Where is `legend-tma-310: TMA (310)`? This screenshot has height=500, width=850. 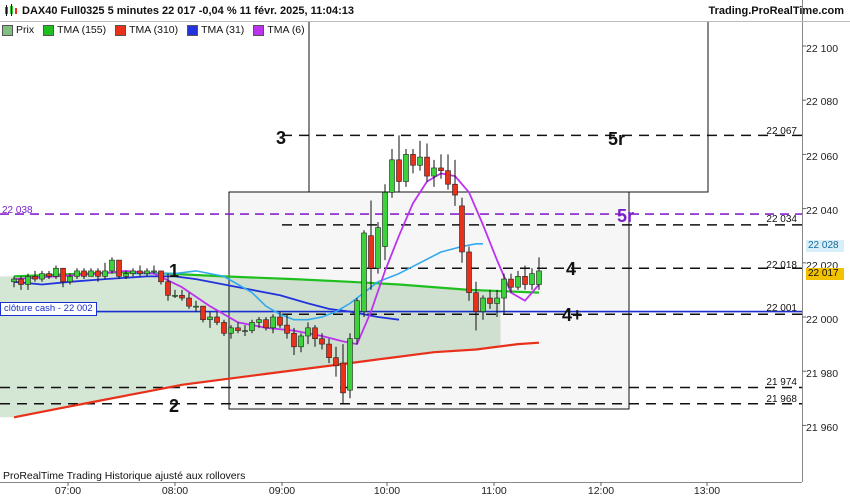 legend-tma-310: TMA (310) is located at coordinates (146, 30).